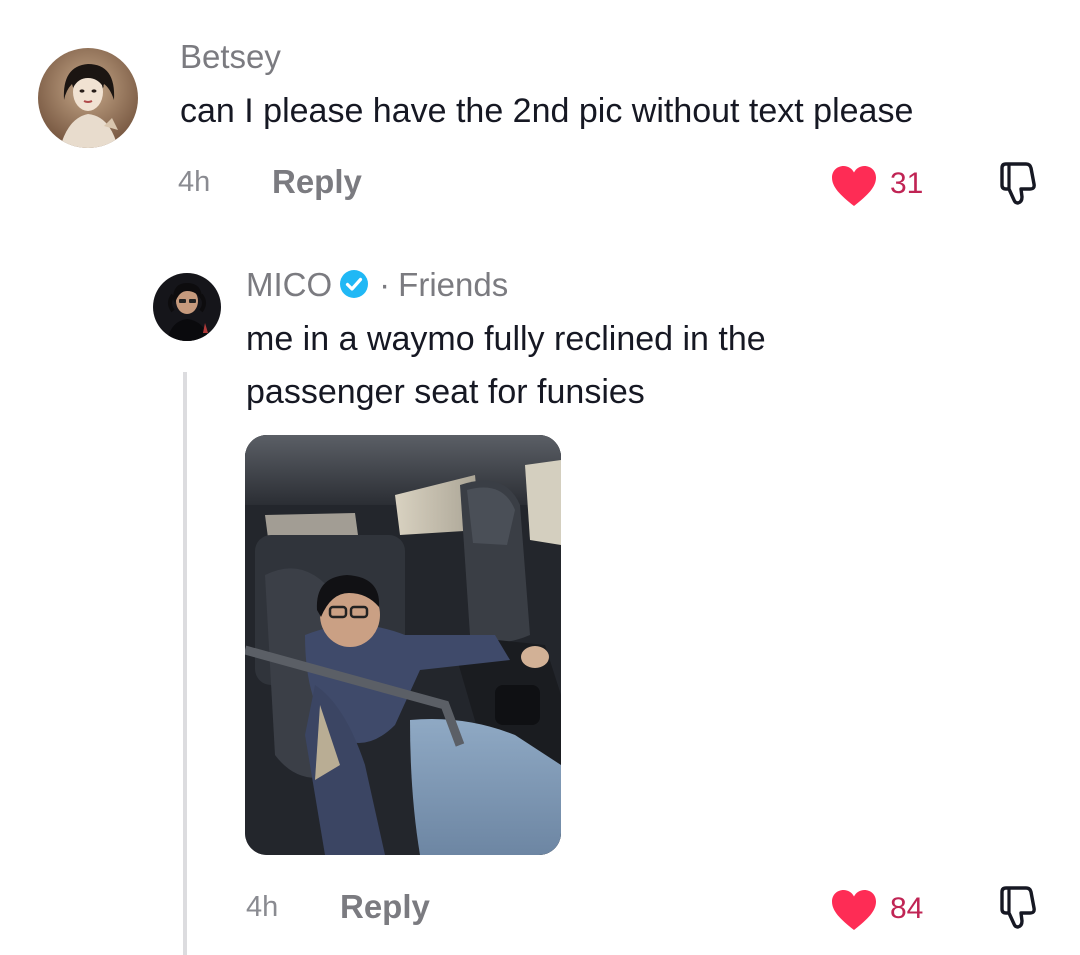 This screenshot has height=955, width=1080. I want to click on car-interior-photo, so click(403, 645).